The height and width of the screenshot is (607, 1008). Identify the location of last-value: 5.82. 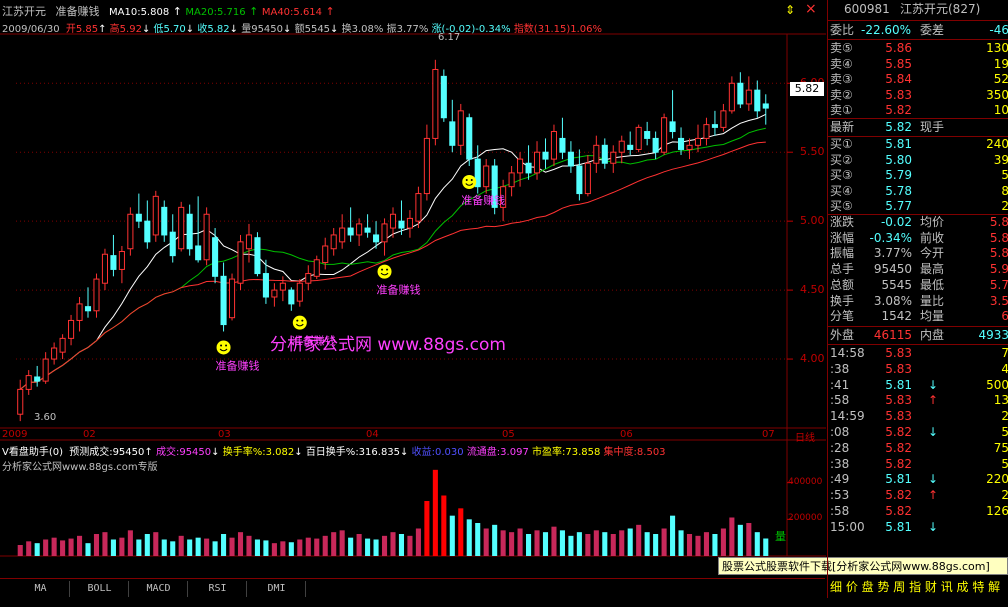
(898, 127).